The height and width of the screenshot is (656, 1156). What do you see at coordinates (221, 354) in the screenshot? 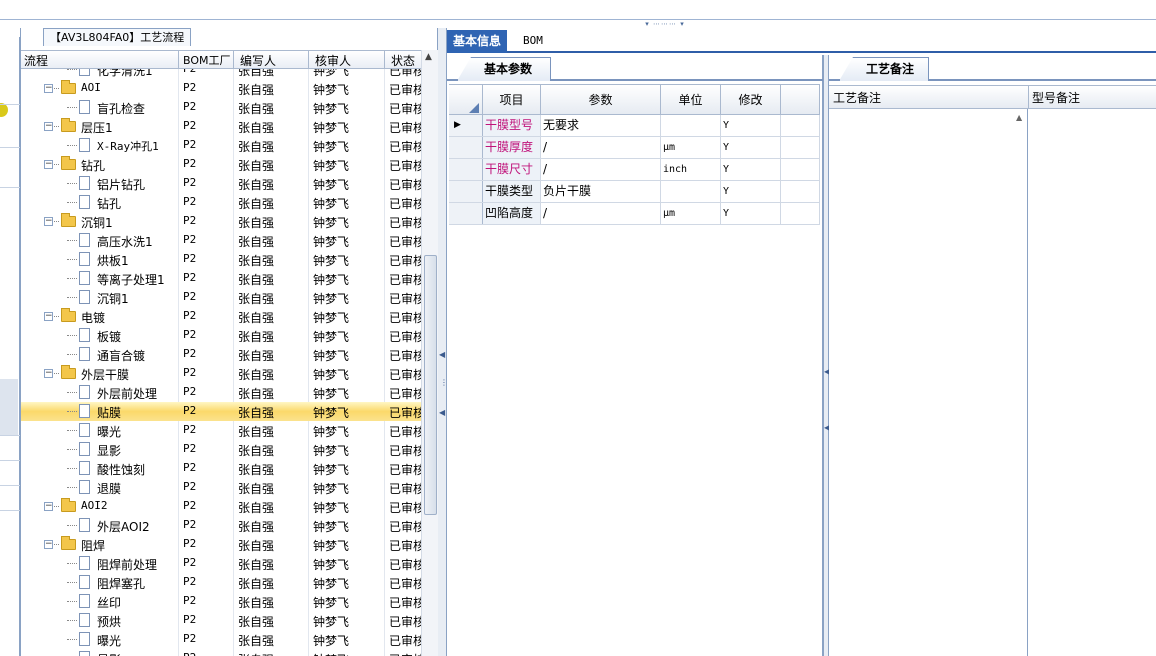
I see `flow-row: 通盲合镀 P2 张自强 钟梦飞 已审核` at bounding box center [221, 354].